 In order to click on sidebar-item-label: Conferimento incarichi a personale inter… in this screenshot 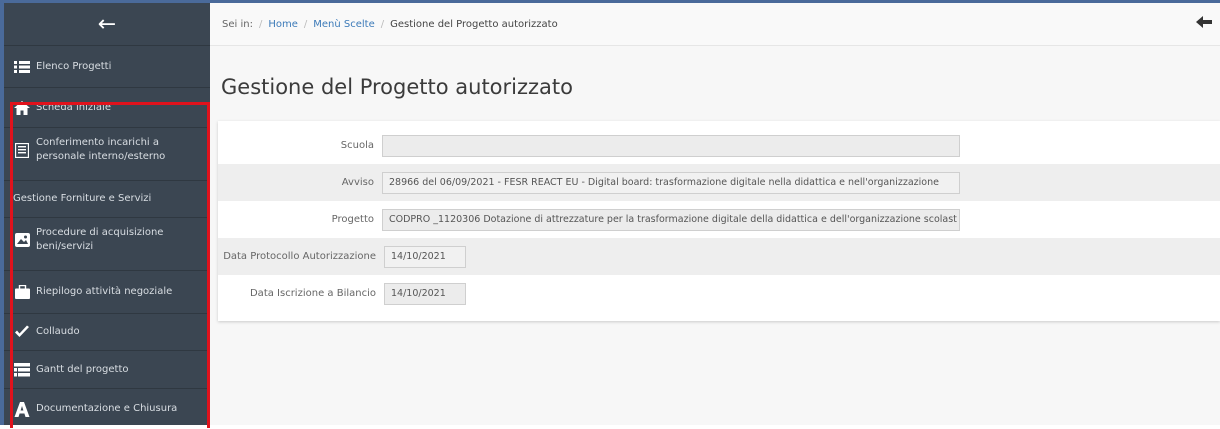, I will do `click(101, 149)`.